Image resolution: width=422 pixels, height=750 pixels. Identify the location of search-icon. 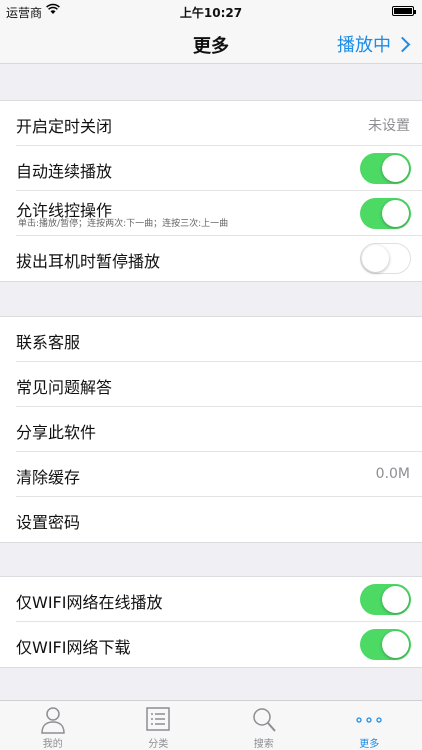
(264, 721).